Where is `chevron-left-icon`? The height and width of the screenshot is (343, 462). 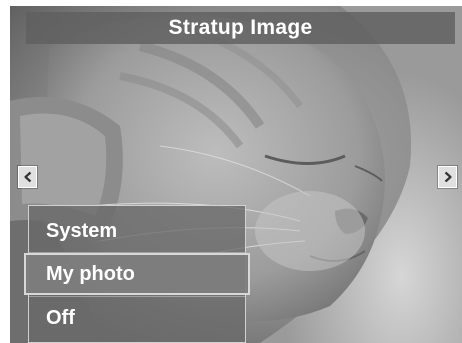 chevron-left-icon is located at coordinates (27, 177).